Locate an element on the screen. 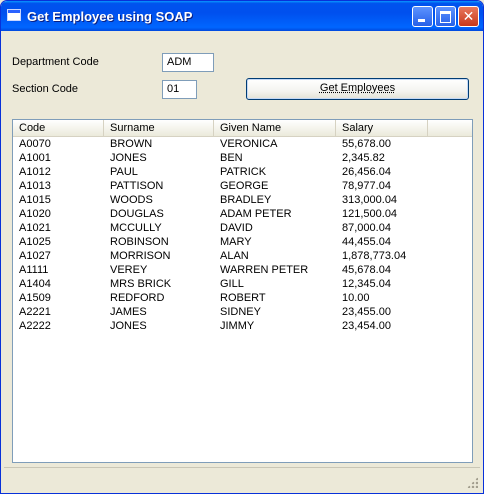 The image size is (484, 494). list-item: A1020 DOUGLAS ADAM PETER 121,500.04 is located at coordinates (242, 214).